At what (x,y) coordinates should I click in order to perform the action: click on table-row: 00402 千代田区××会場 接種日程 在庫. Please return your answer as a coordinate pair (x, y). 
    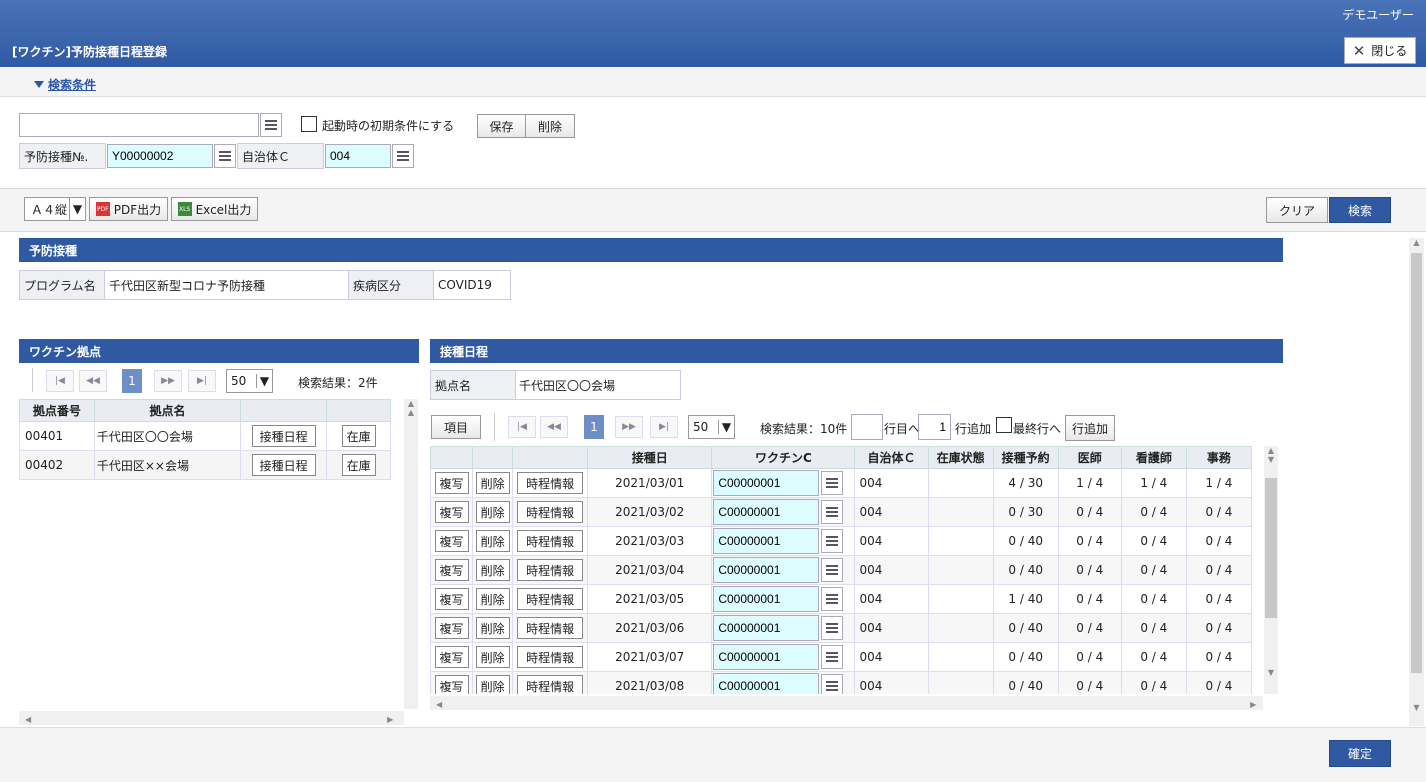
    Looking at the image, I should click on (205, 465).